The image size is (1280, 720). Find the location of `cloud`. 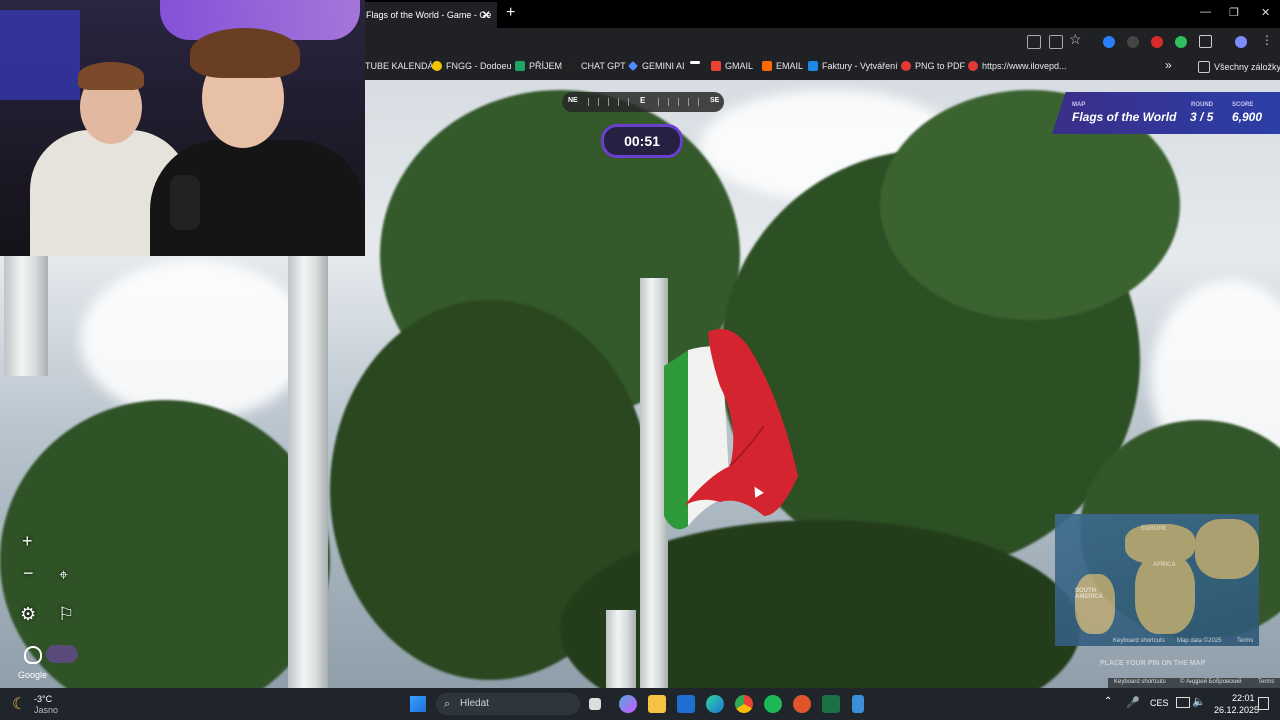

cloud is located at coordinates (195, 340).